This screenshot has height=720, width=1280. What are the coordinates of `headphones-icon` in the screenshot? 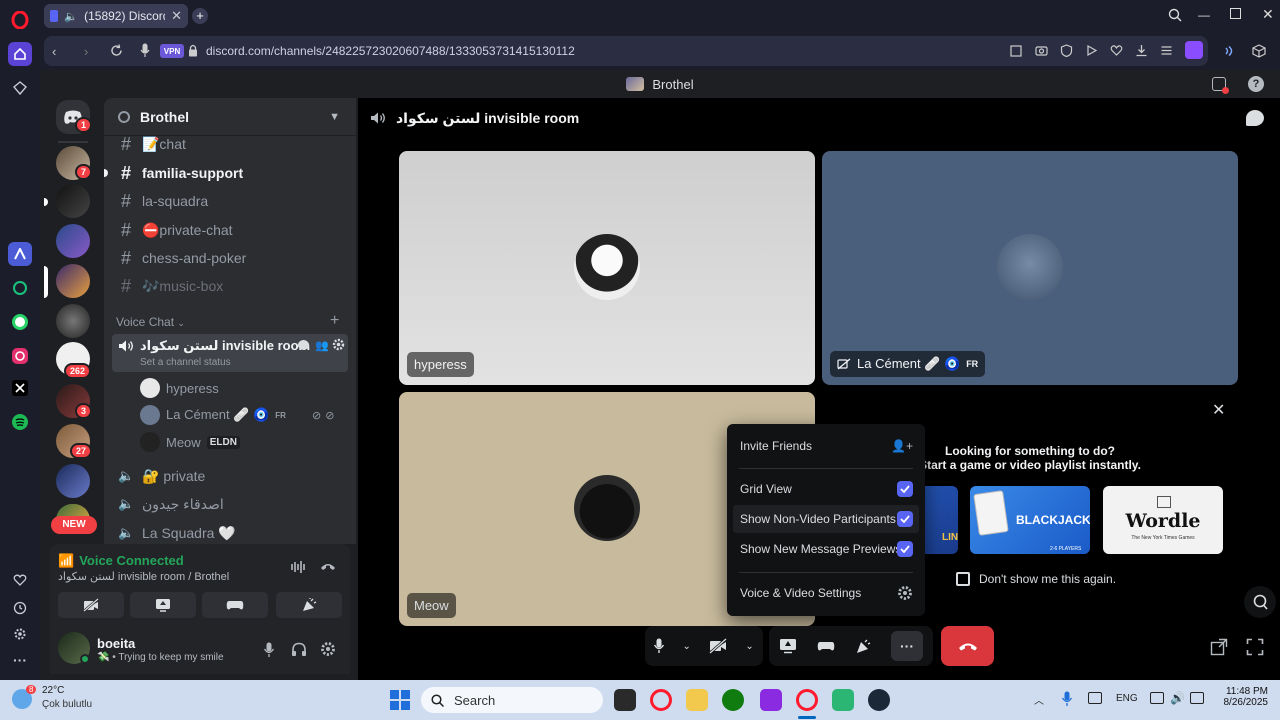 It's located at (299, 649).